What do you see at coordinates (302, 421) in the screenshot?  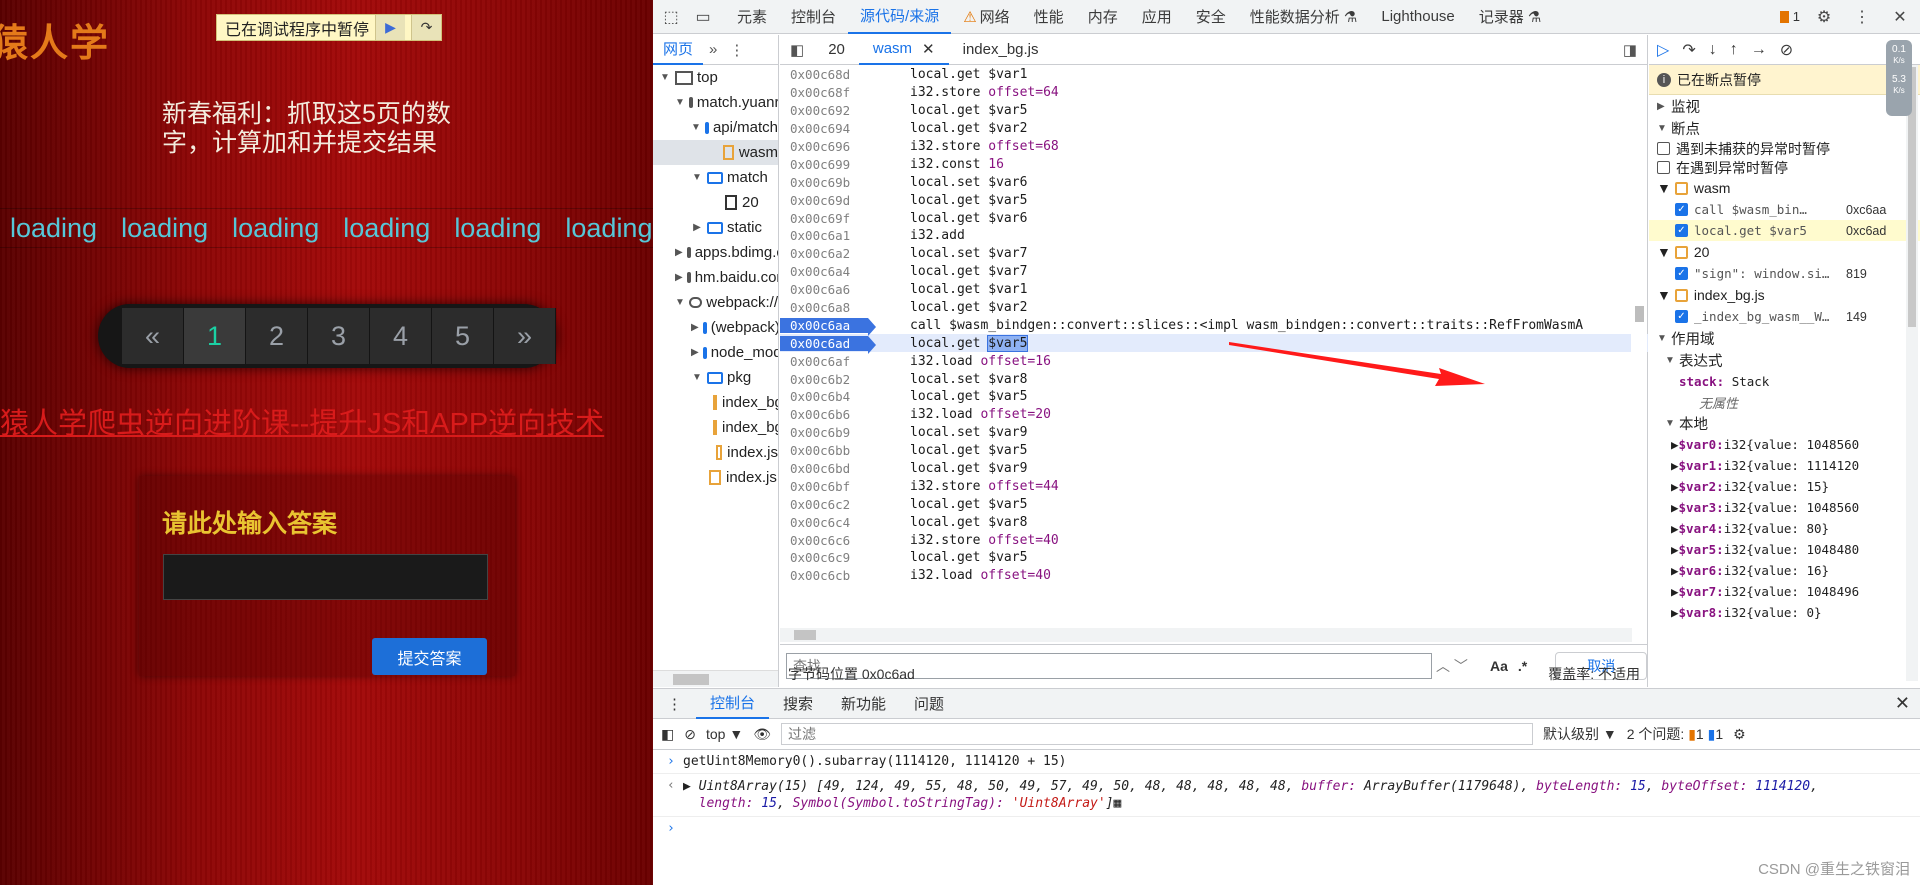 I see `course-link: 猿人学爬虫逆向进阶课--提升JS和APP逆向技术` at bounding box center [302, 421].